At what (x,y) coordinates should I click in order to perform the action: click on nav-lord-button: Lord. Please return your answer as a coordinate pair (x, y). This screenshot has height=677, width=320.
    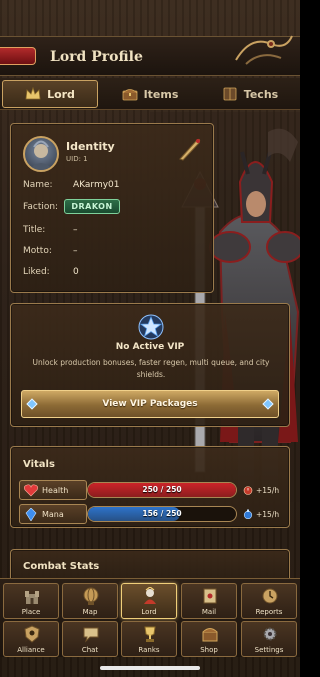
    Looking at the image, I should click on (149, 601).